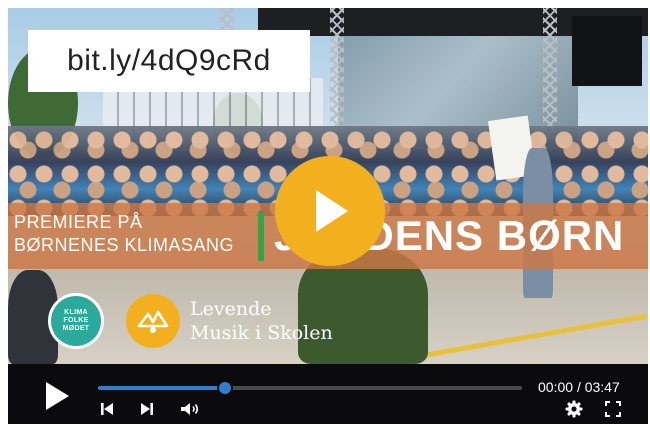 Image resolution: width=650 pixels, height=430 pixels. I want to click on big-play-button, so click(330, 211).